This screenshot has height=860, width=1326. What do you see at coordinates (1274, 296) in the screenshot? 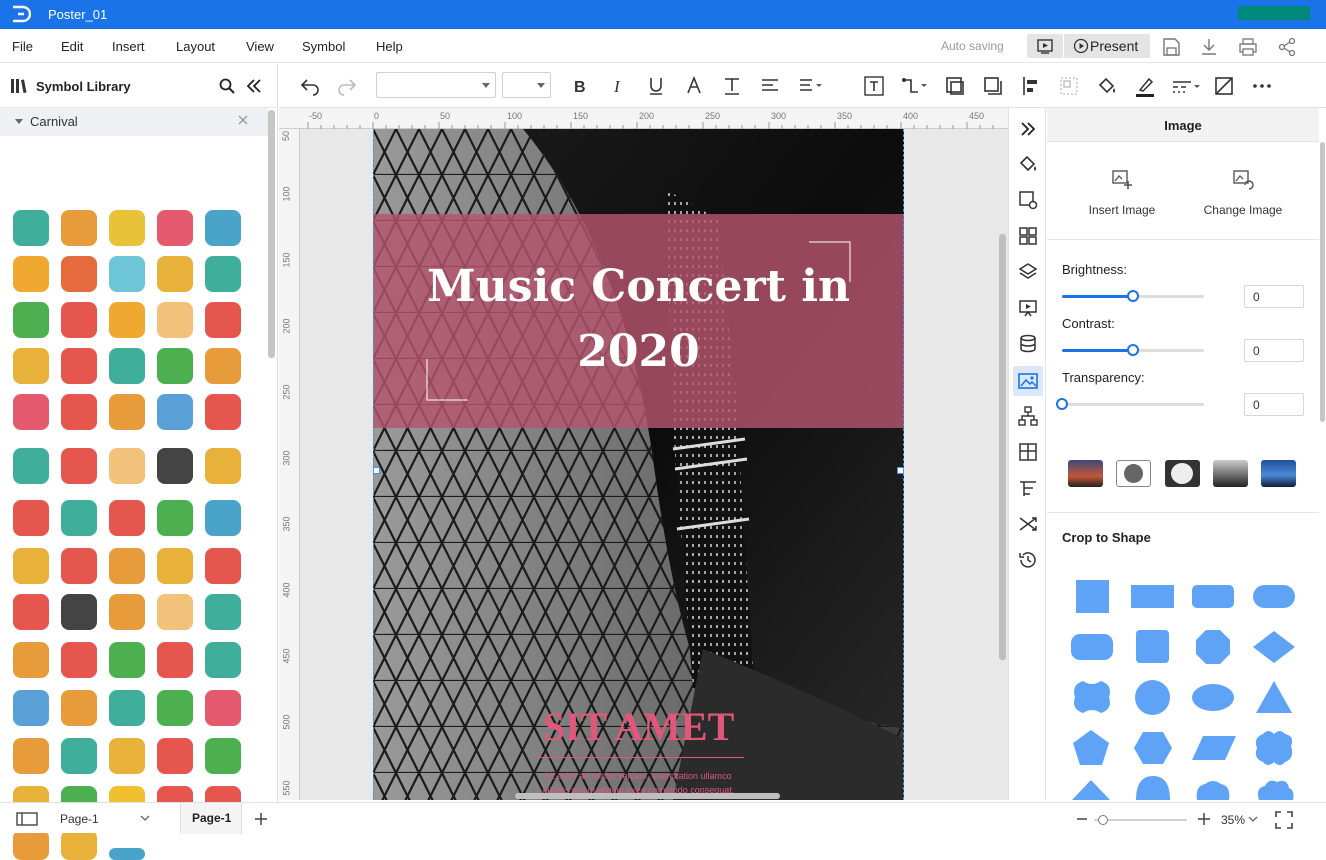
I see `brightness-input` at bounding box center [1274, 296].